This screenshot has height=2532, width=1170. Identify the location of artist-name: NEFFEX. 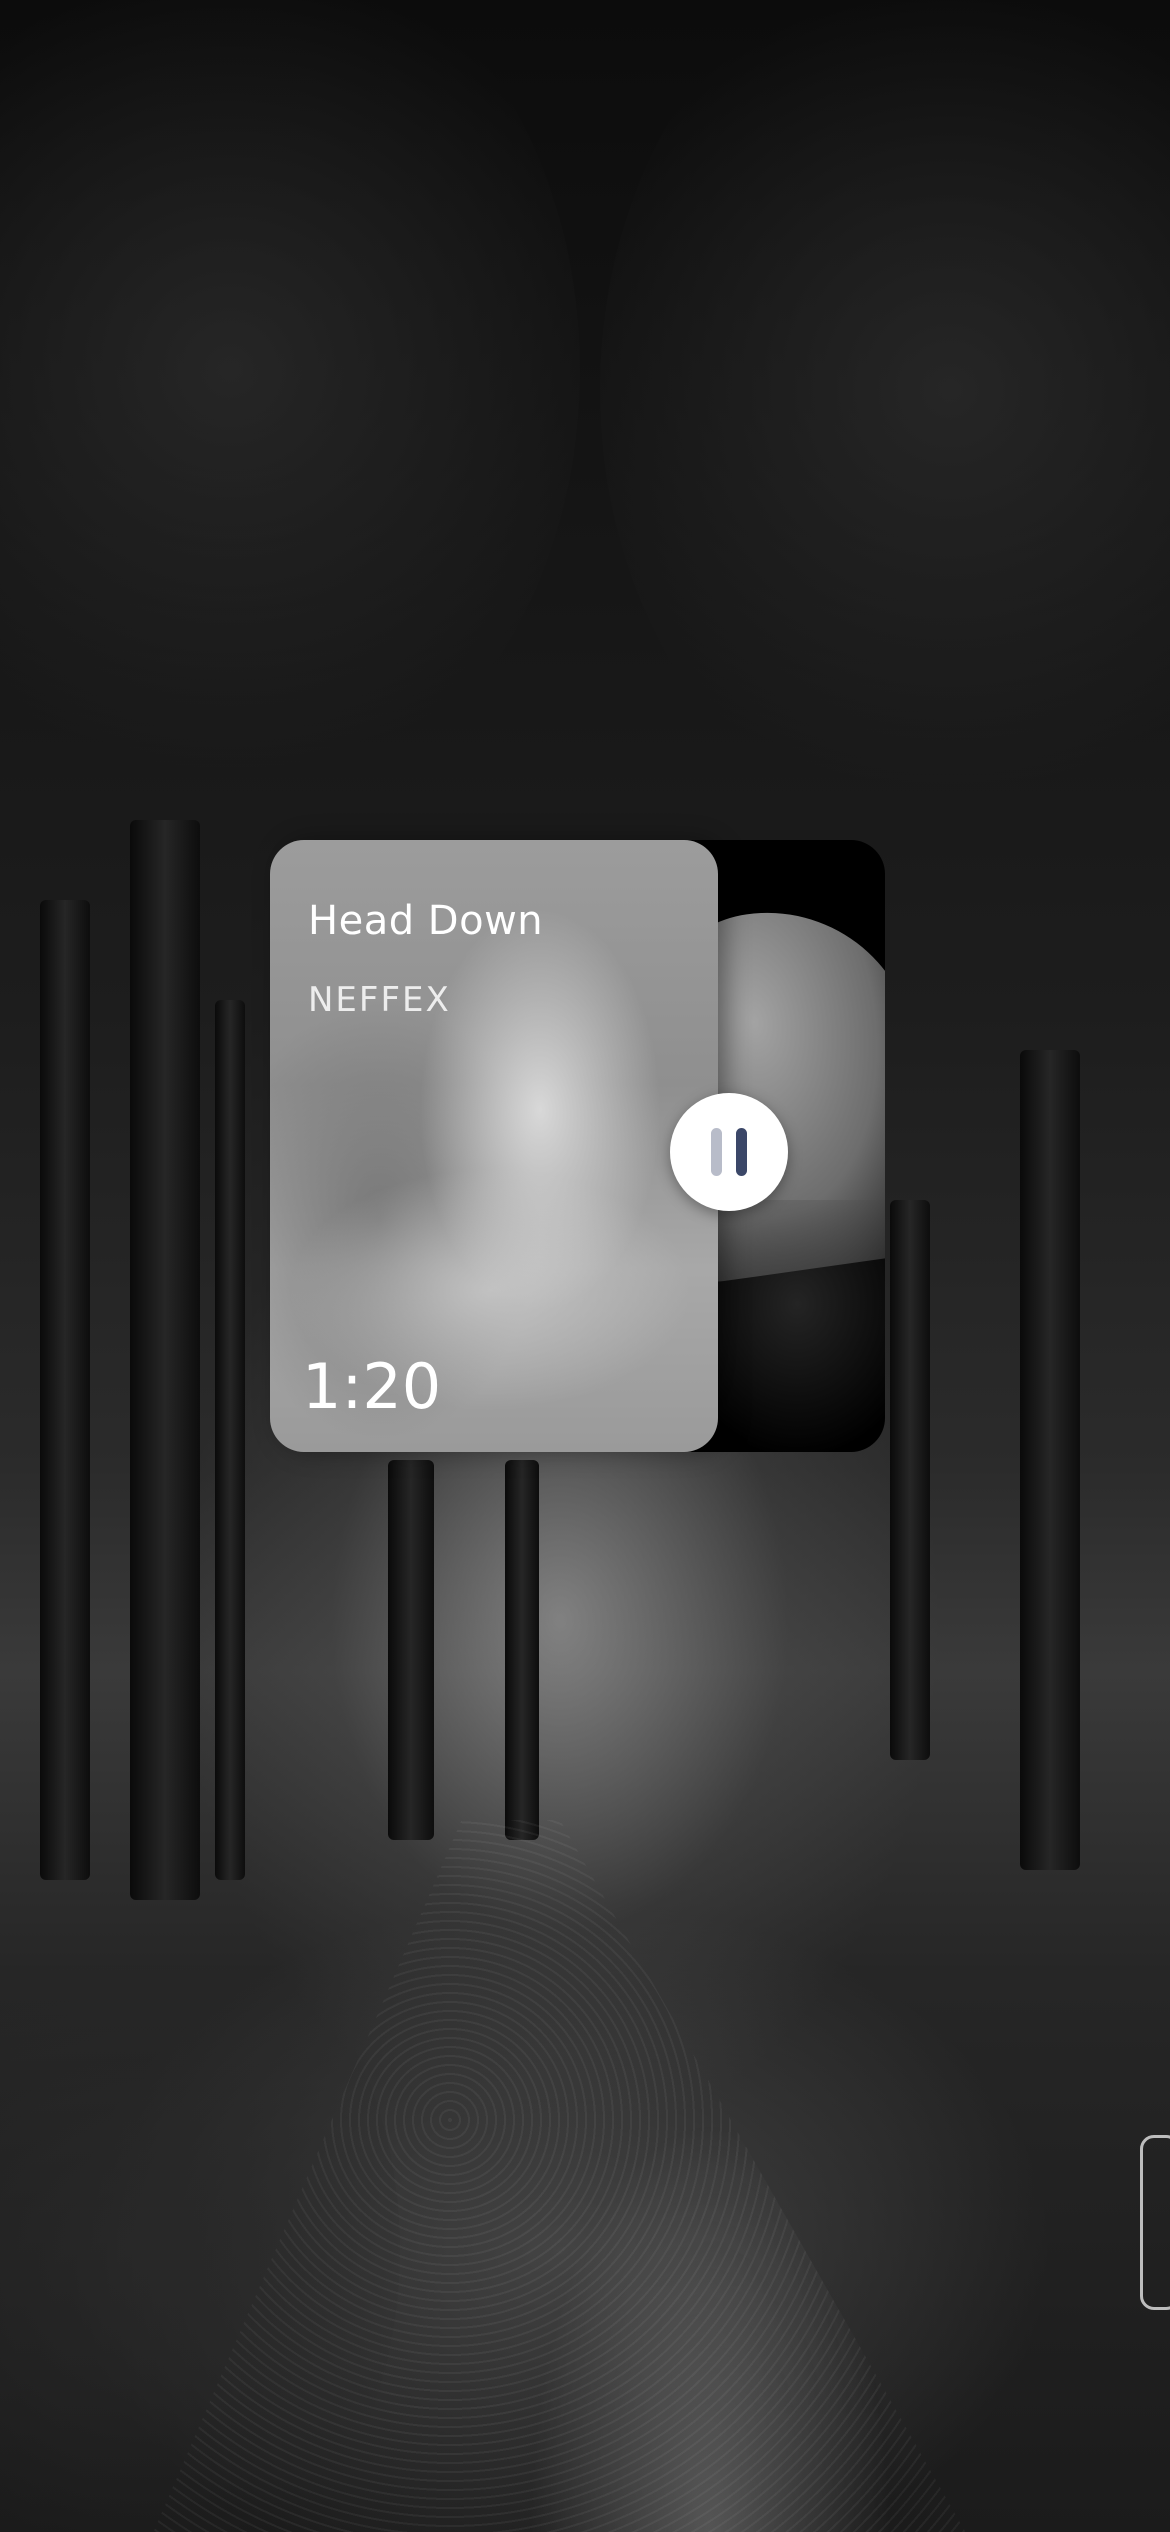
(379, 1000).